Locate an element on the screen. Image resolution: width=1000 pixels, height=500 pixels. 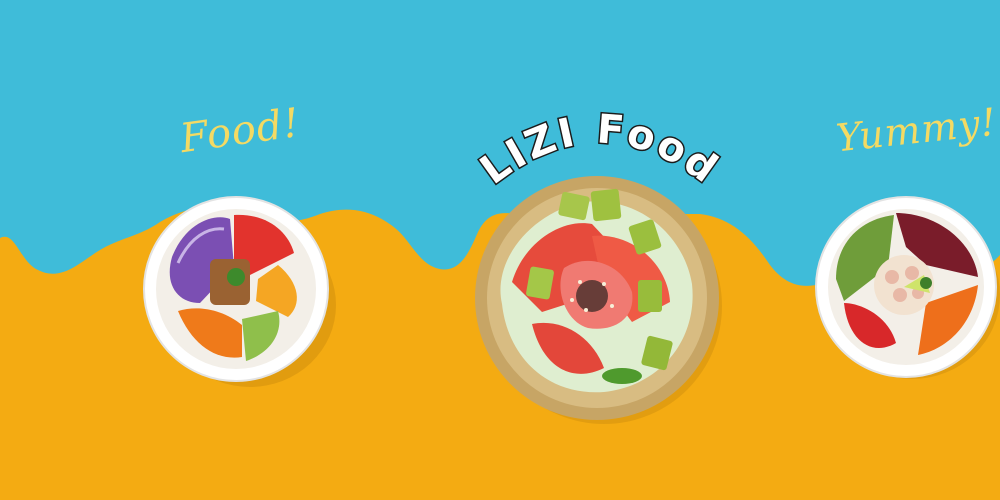
svg-text: LIZI Food is located at coordinates (600, 151).